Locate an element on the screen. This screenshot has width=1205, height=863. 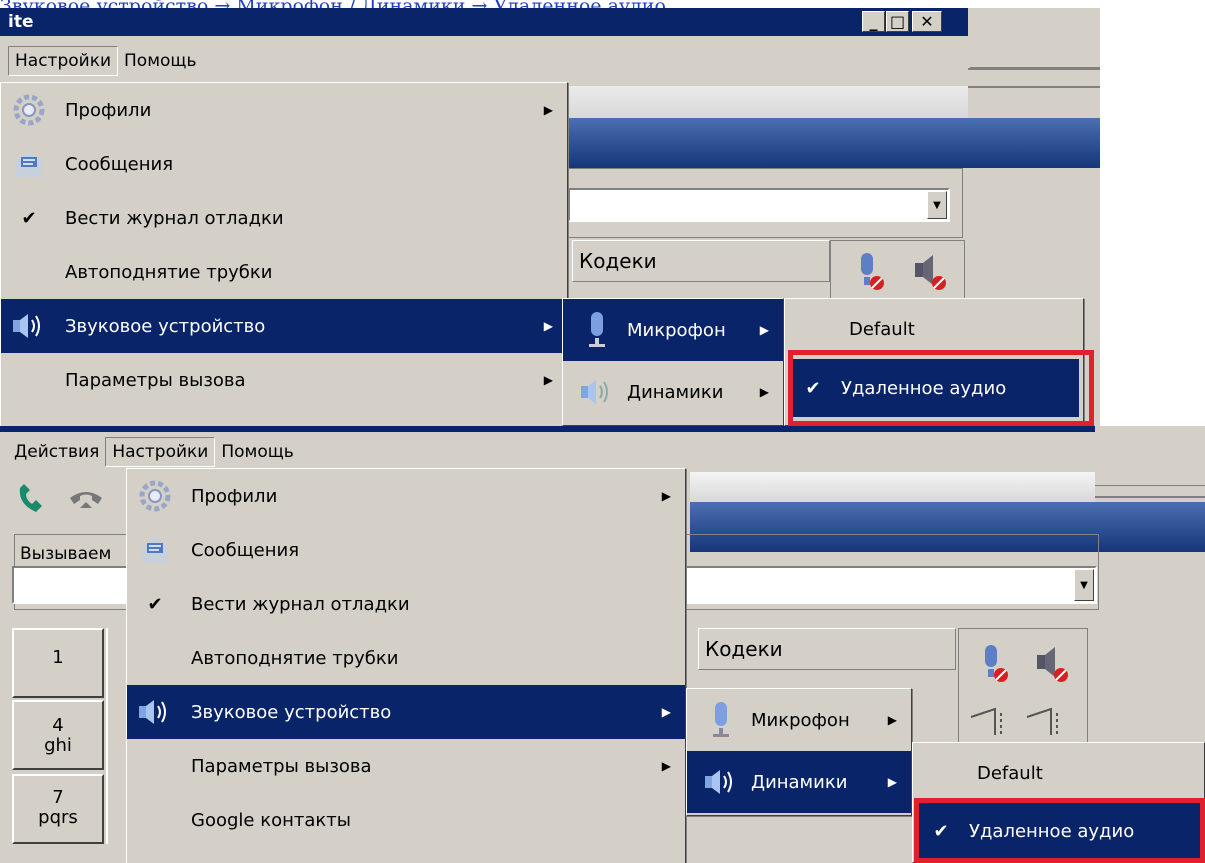
menu-item-google-contacts: Google контакты is located at coordinates (406, 820).